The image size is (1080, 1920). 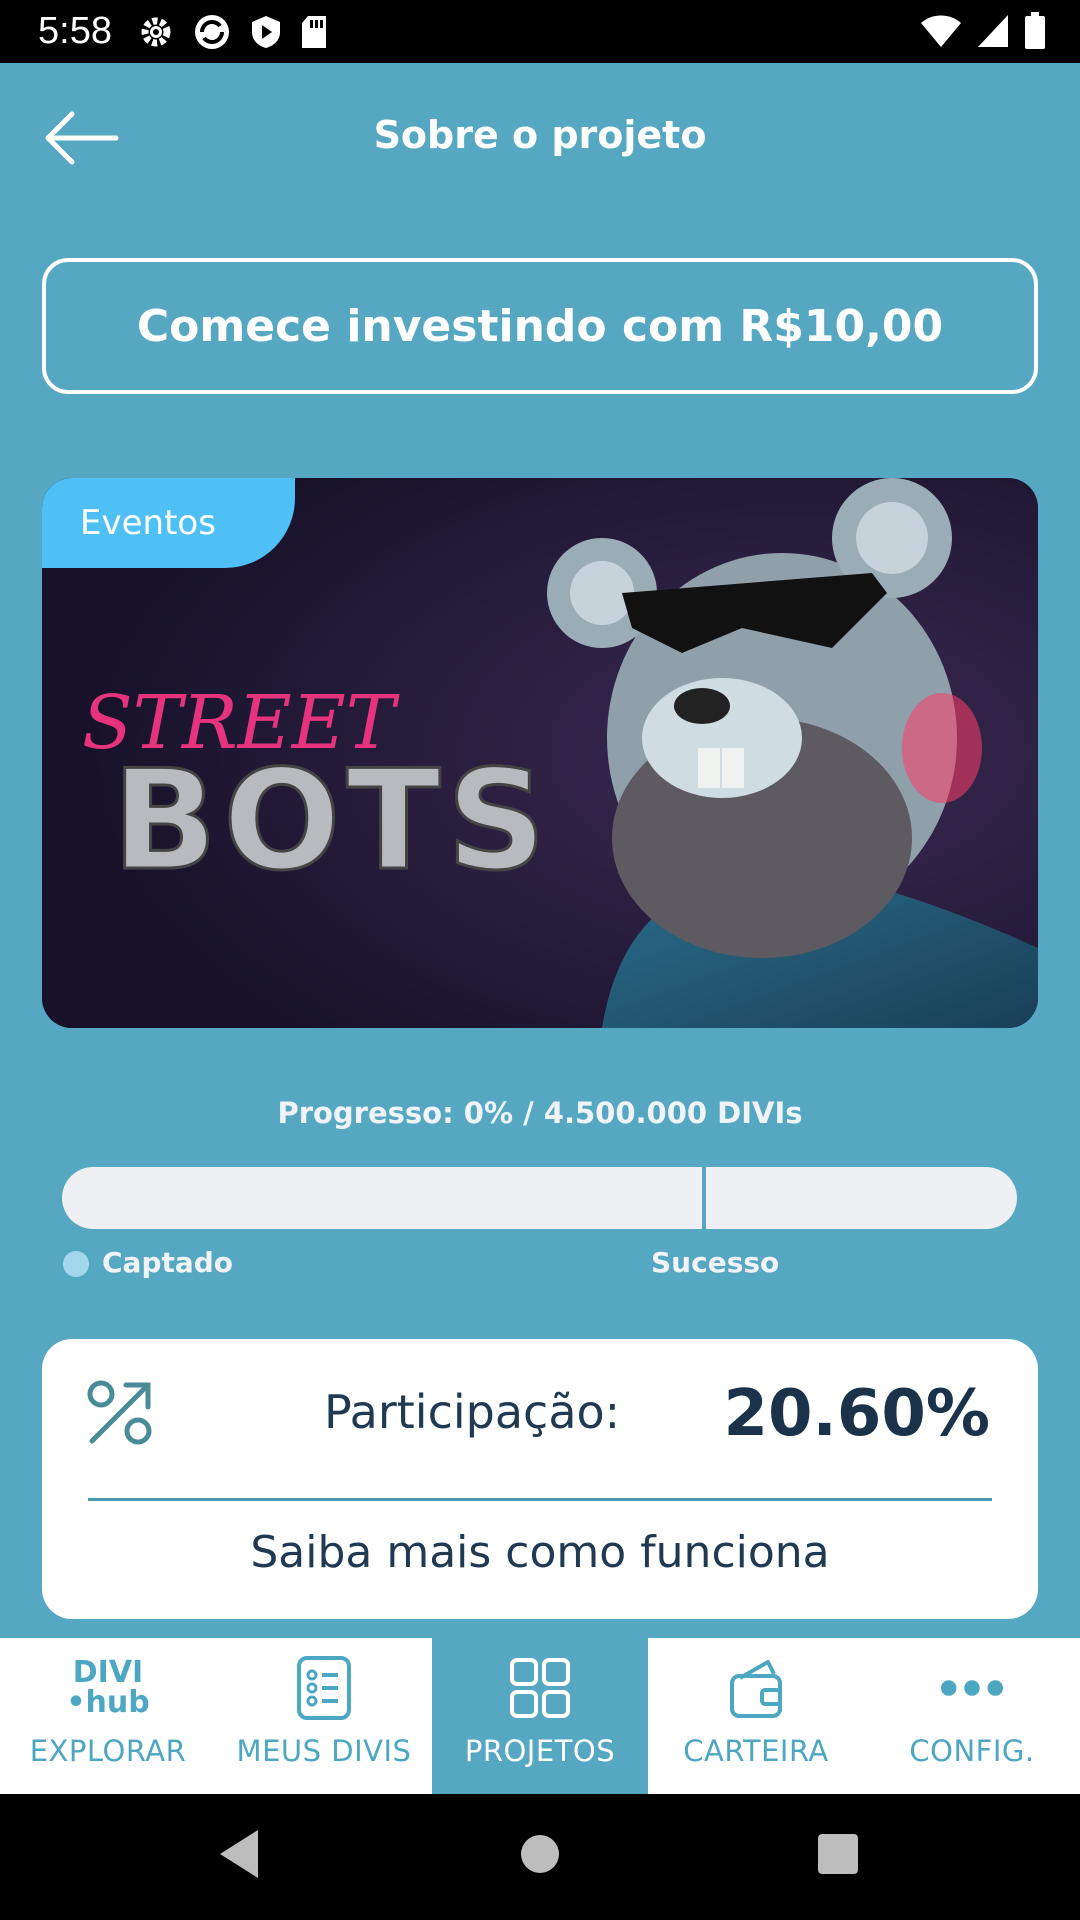 What do you see at coordinates (539, 1198) in the screenshot?
I see `progress-bar` at bounding box center [539, 1198].